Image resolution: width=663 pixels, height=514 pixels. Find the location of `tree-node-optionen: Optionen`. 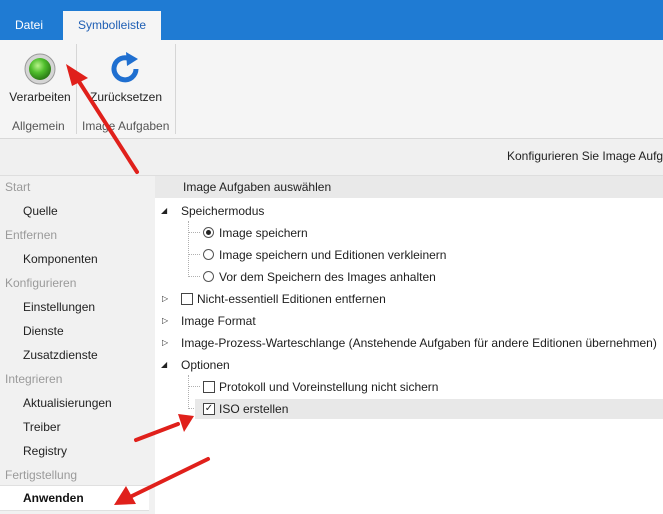

tree-node-optionen: Optionen is located at coordinates (205, 365).